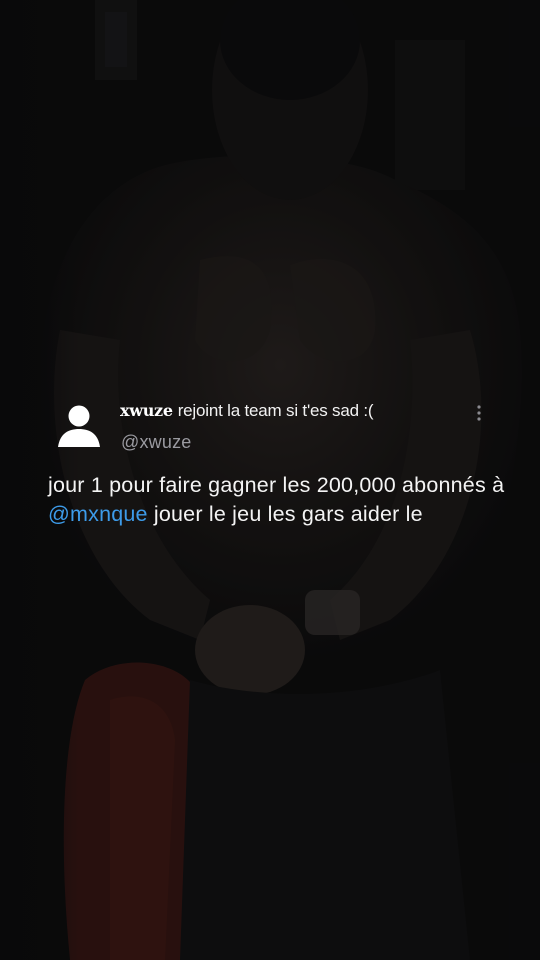 The width and height of the screenshot is (540, 960). I want to click on display-name: xwuze, so click(146, 410).